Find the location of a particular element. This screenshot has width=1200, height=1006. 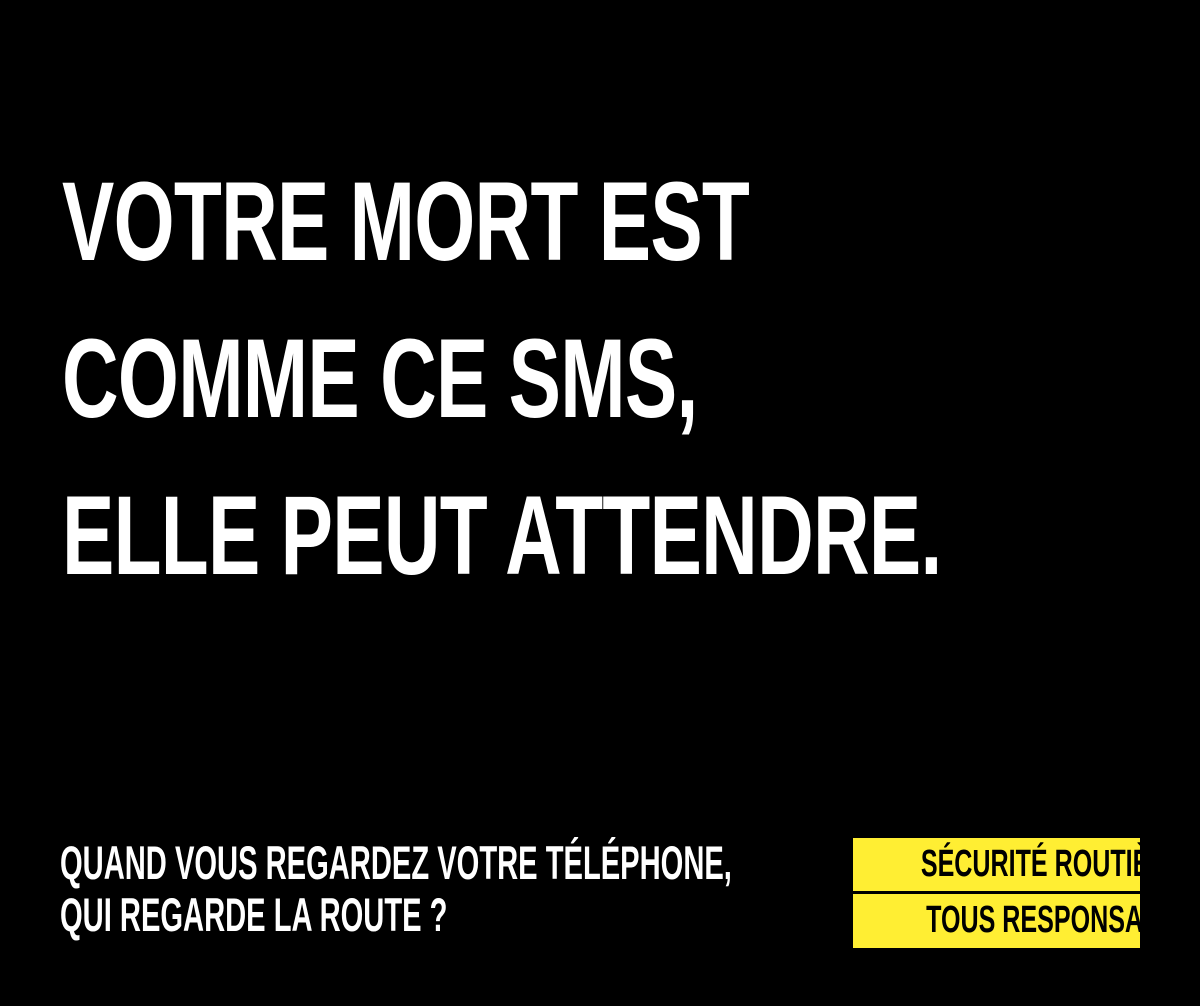

brand-slogan-text: TOUS RESPONSABLES is located at coordinates (1063, 920).